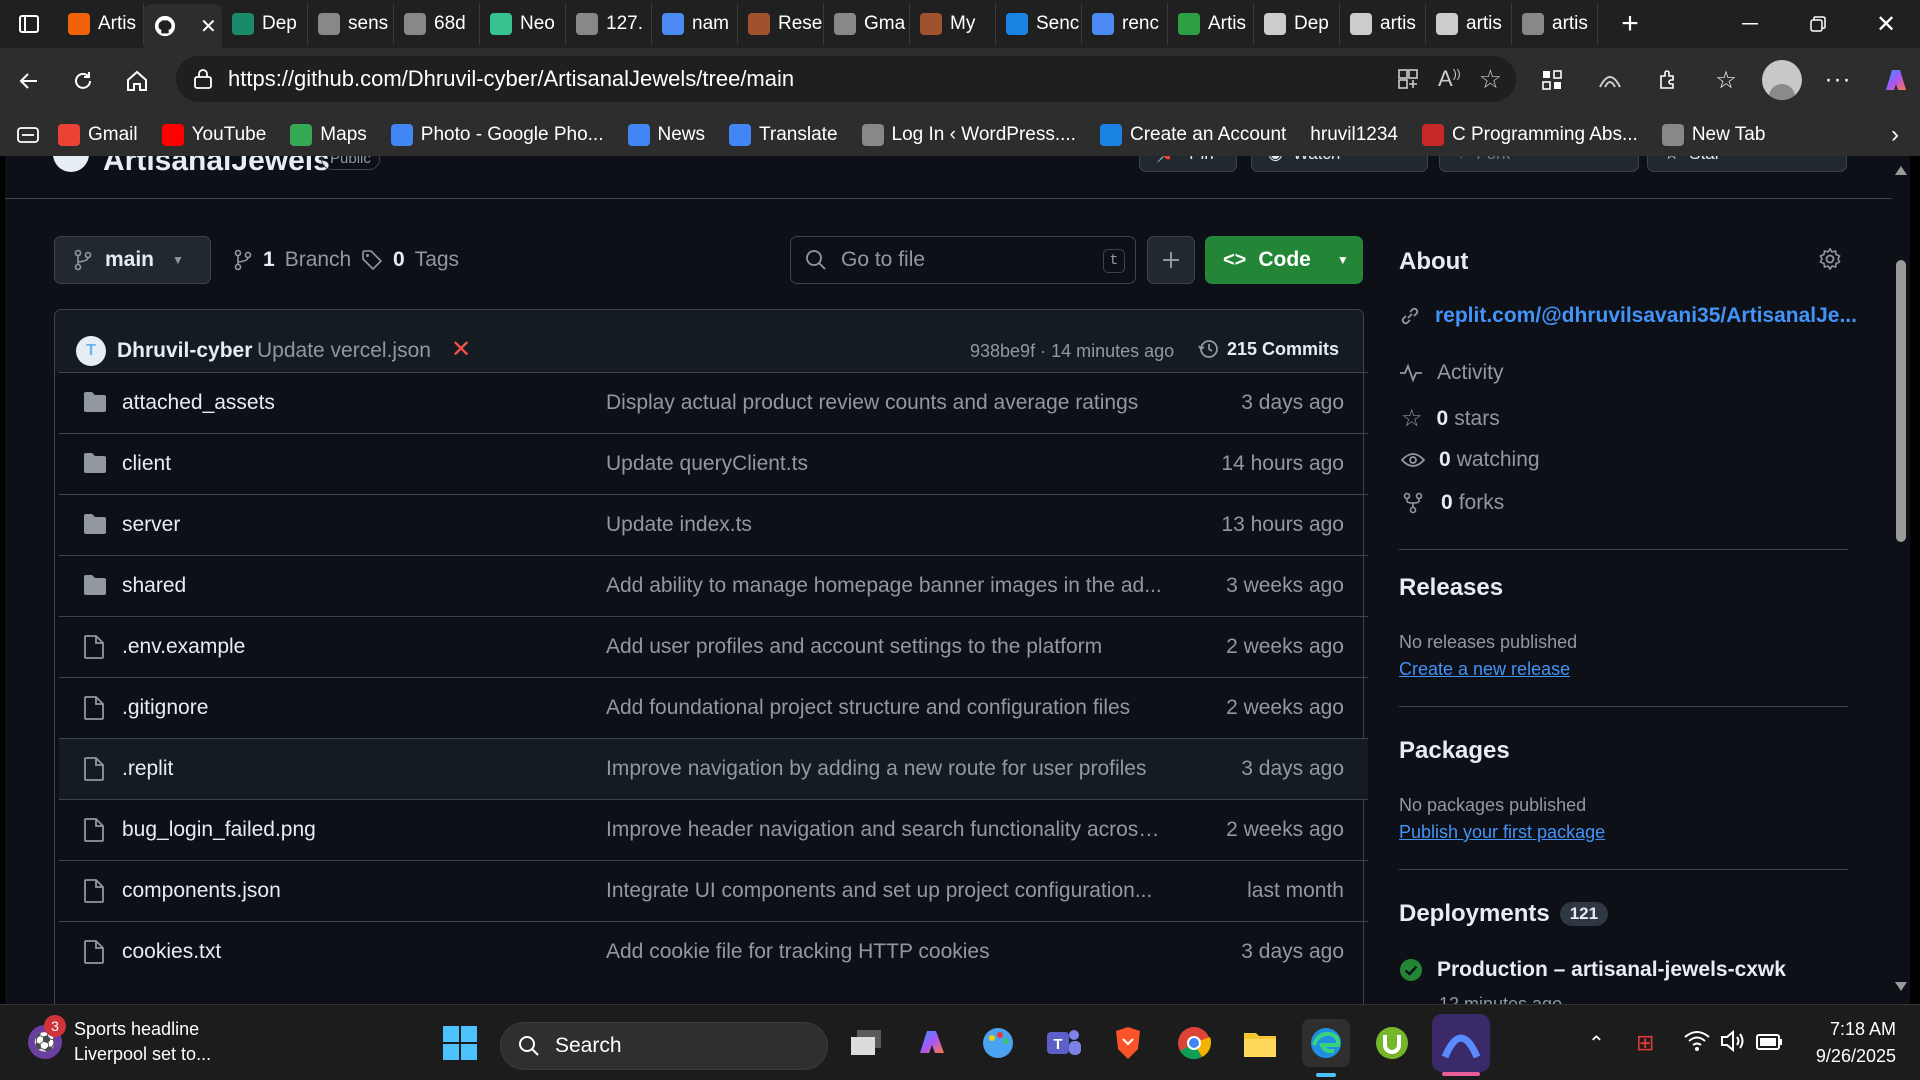  I want to click on sidebar-toggle-icon, so click(28, 135).